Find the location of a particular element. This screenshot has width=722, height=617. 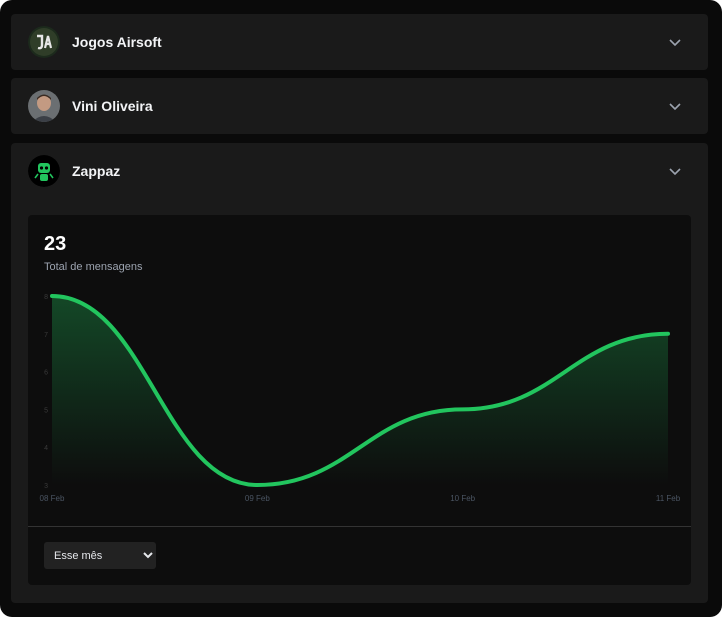

y-tick-label: 6 is located at coordinates (46, 373).